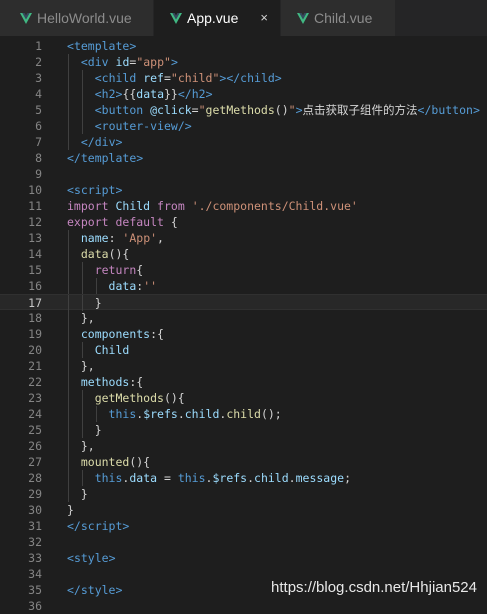 This screenshot has height=614, width=487. What do you see at coordinates (243, 542) in the screenshot?
I see `code-line: 32` at bounding box center [243, 542].